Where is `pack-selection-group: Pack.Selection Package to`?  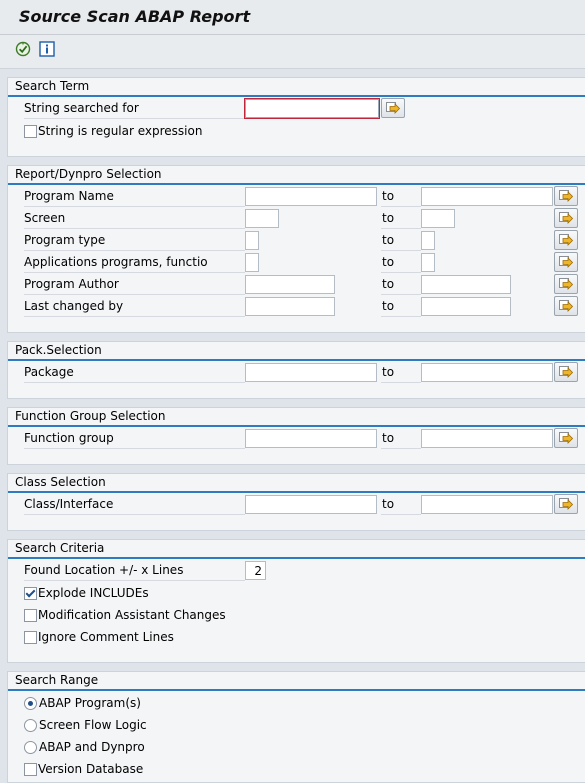
pack-selection-group: Pack.Selection Package to is located at coordinates (296, 370).